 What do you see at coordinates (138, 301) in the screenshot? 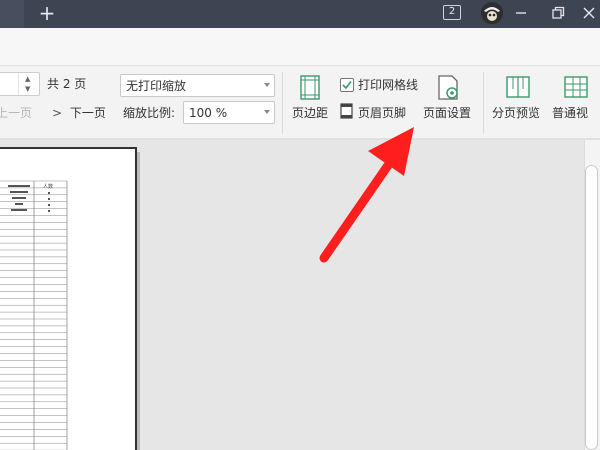
I see `page-shadow` at bounding box center [138, 301].